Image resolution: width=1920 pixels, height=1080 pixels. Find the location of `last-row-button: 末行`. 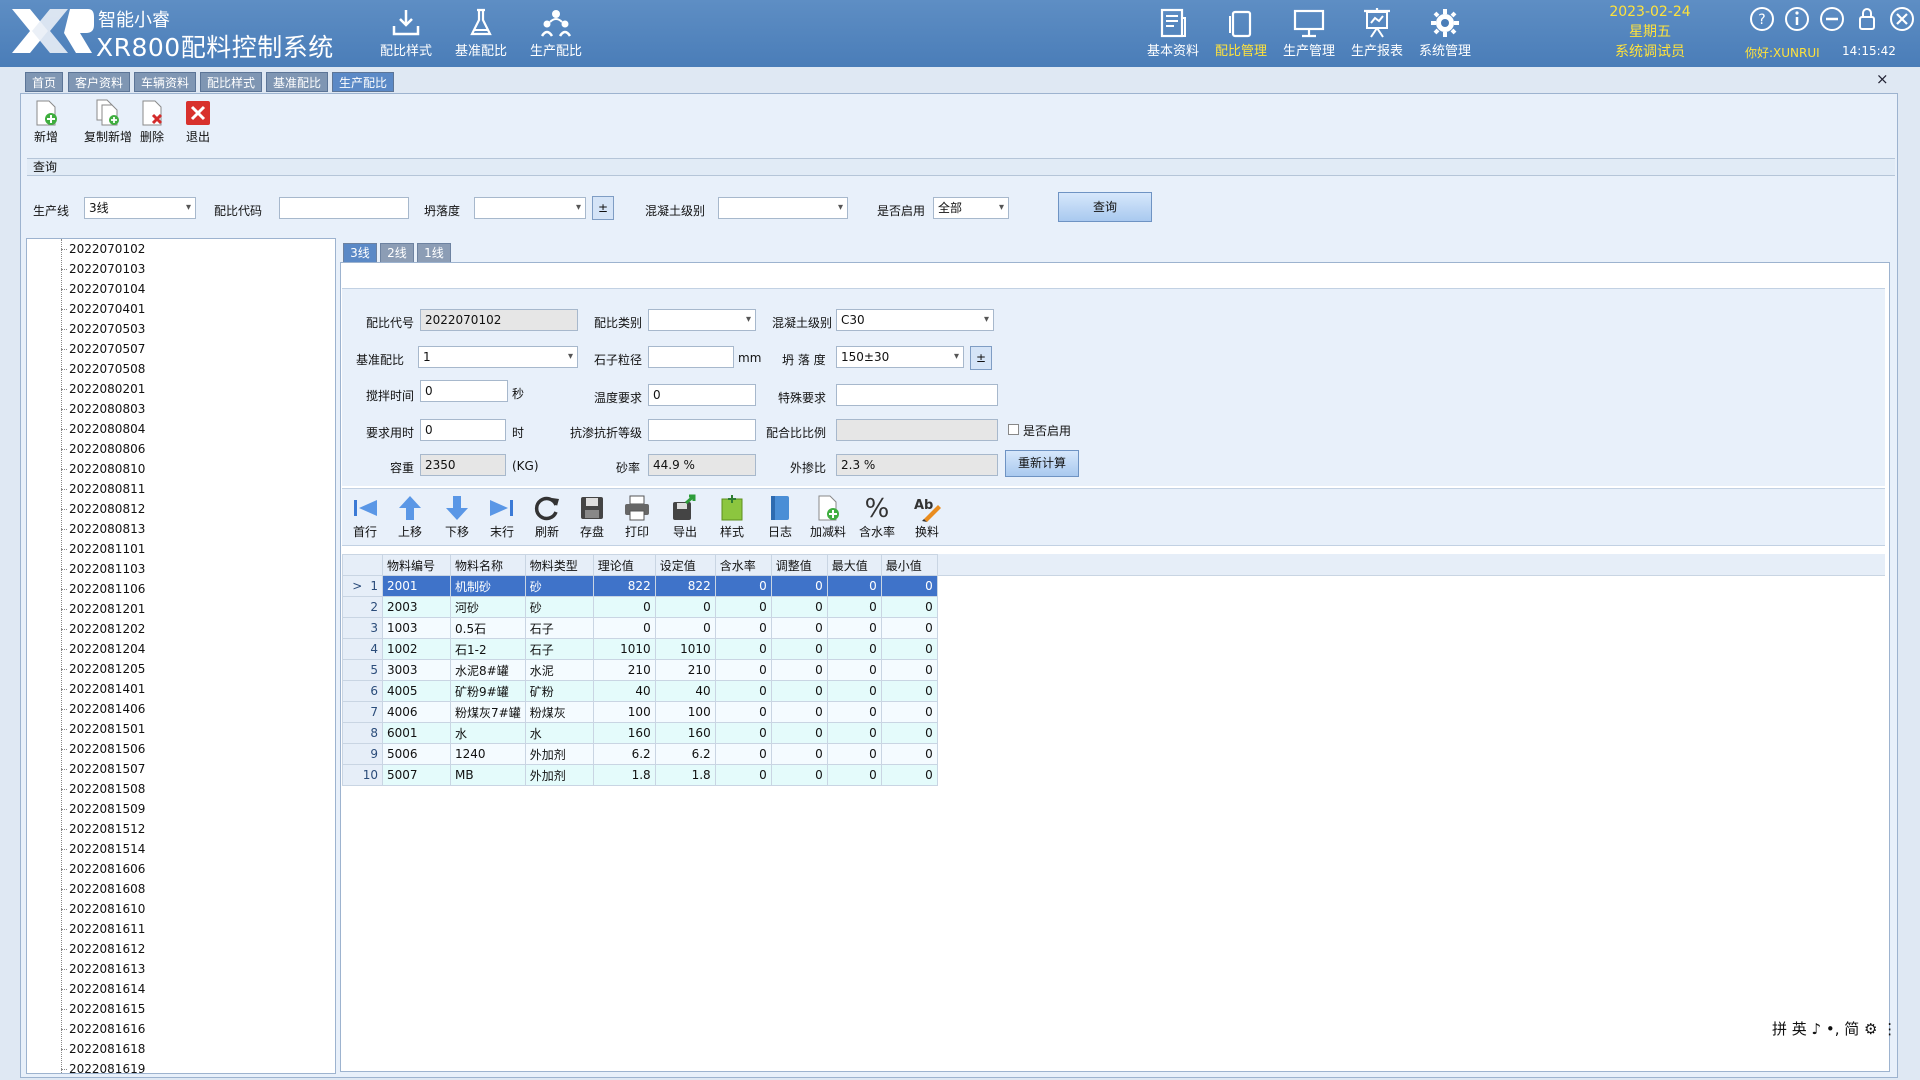

last-row-button: 末行 is located at coordinates (502, 516).